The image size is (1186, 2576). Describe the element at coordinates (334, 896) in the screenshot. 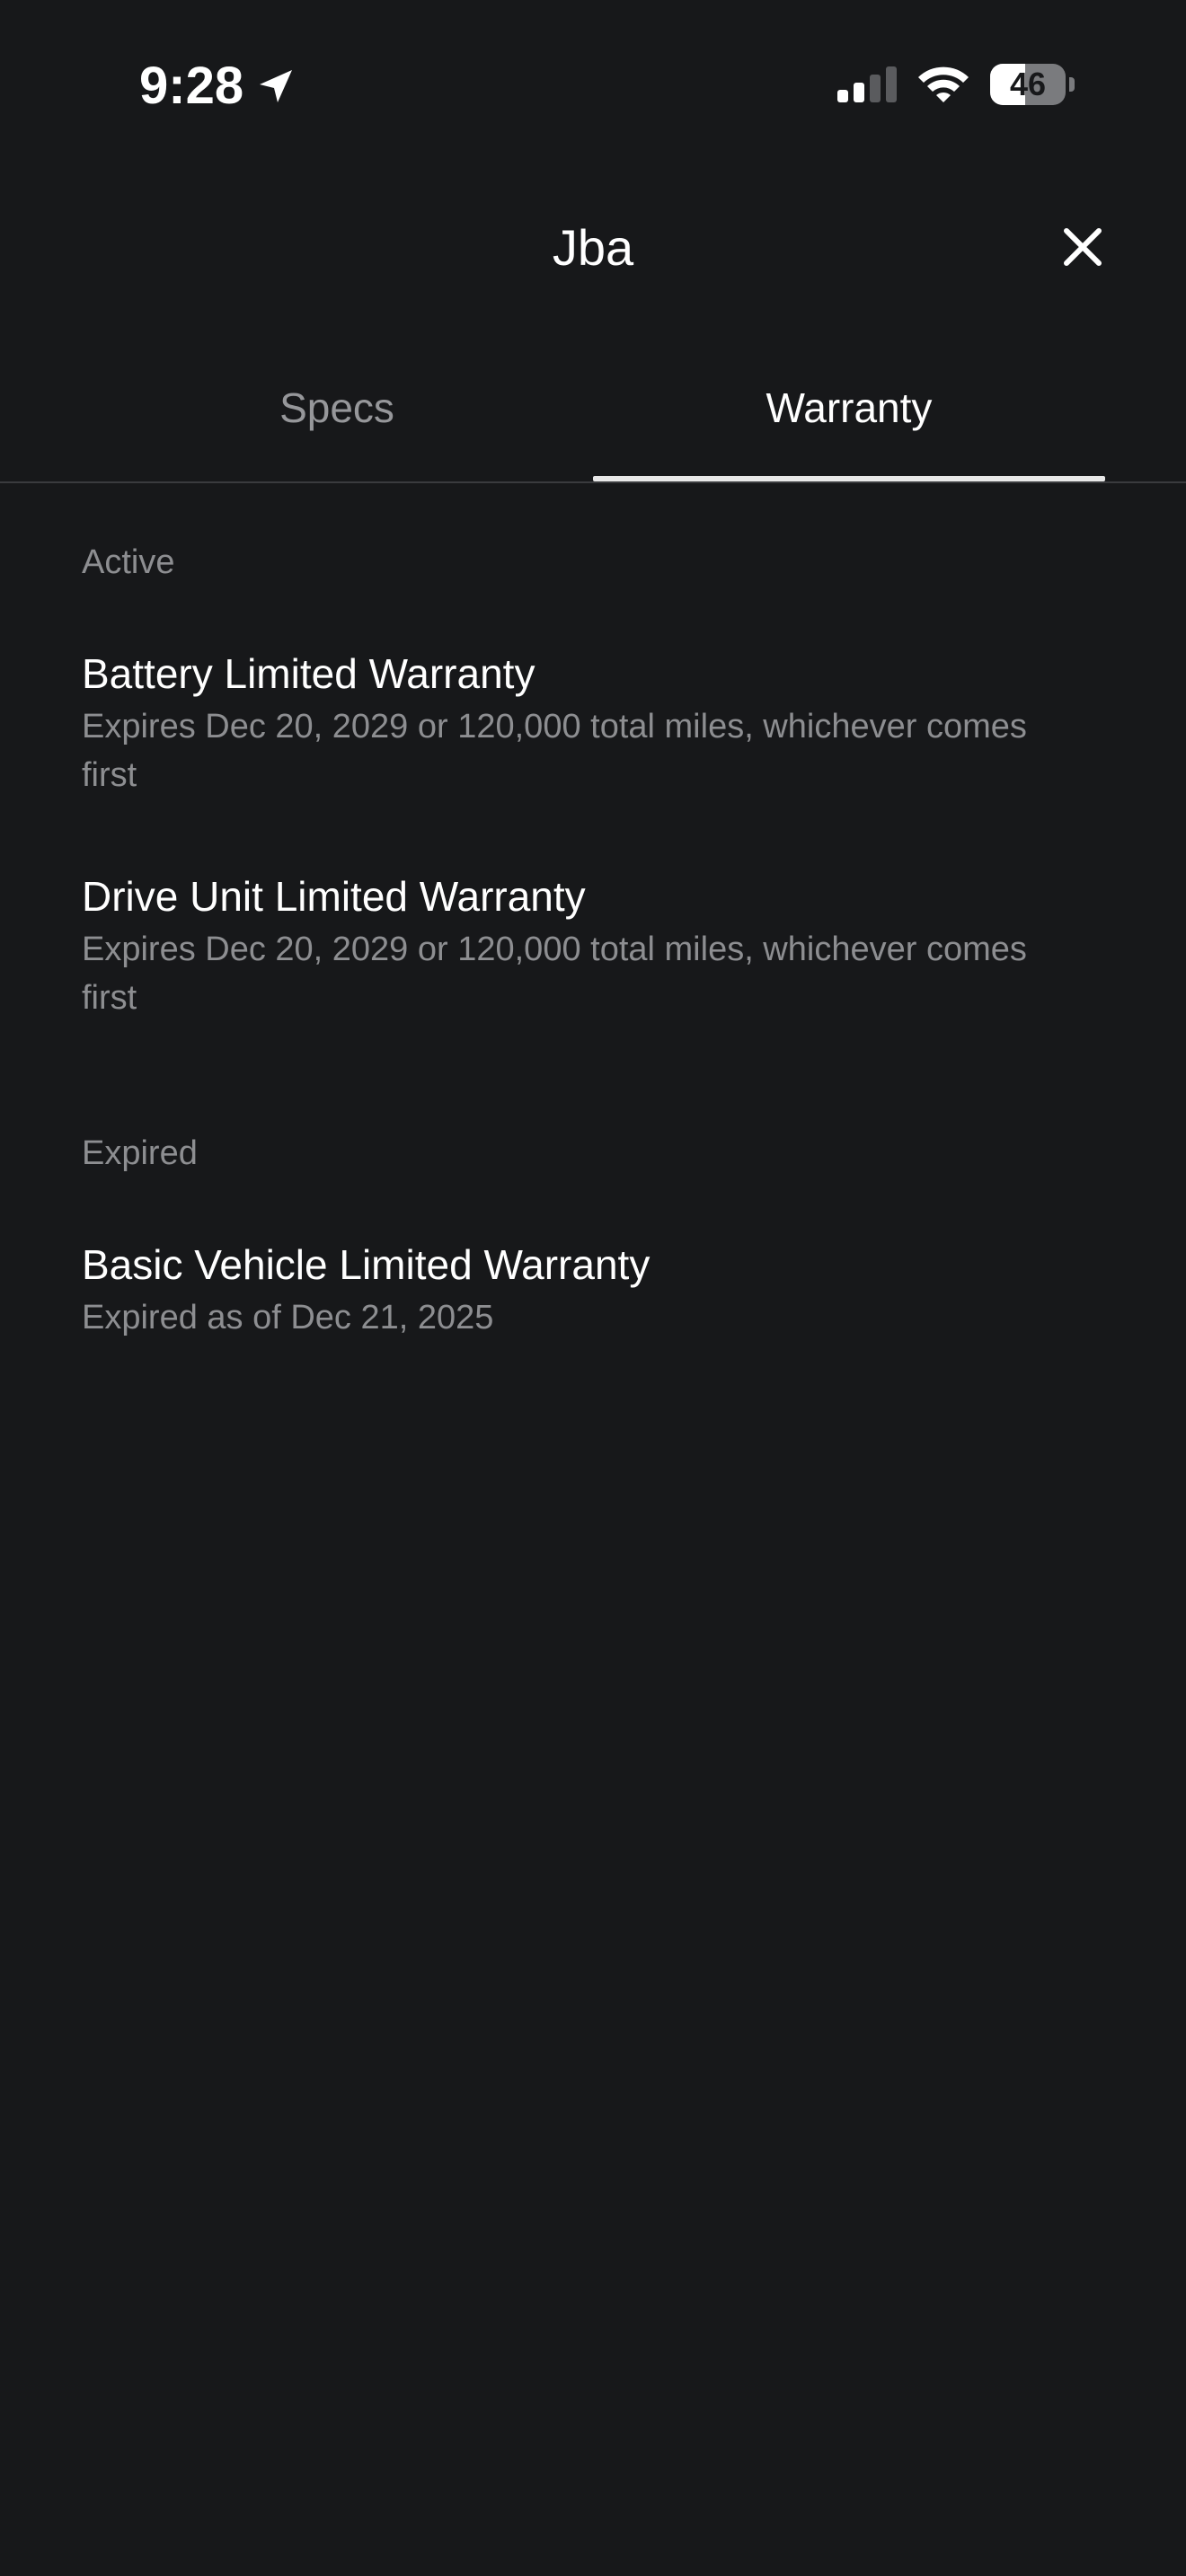

I see `warranty-title: Drive Unit Limited Warranty` at that location.